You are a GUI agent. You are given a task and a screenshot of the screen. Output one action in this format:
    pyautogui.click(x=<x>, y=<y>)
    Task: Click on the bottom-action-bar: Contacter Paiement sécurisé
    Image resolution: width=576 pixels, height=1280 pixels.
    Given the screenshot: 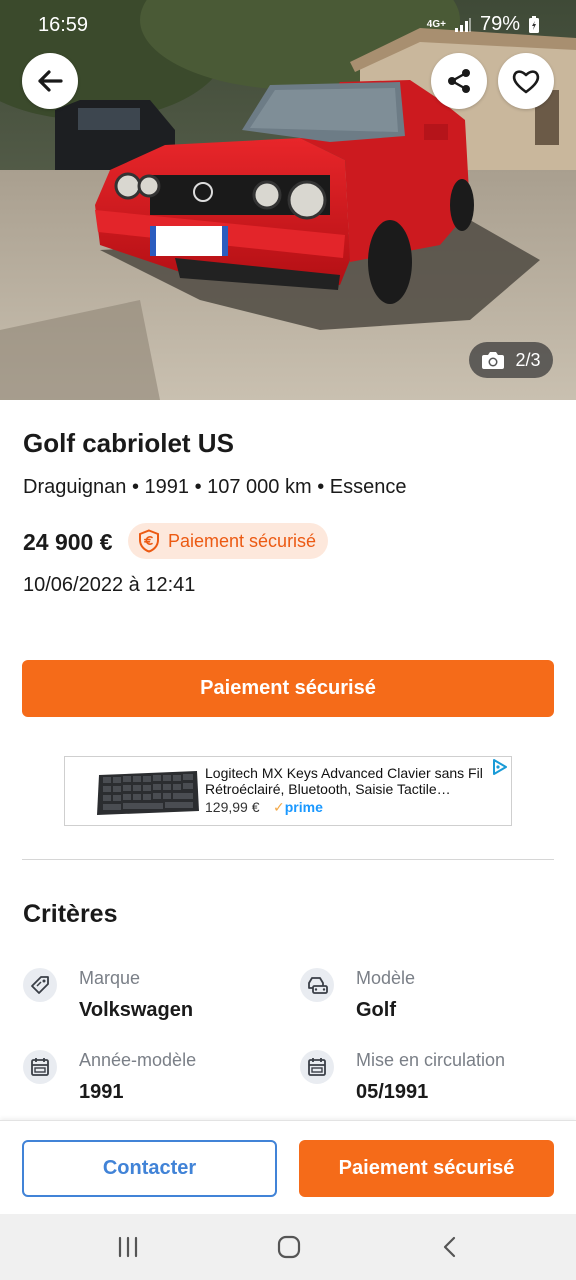 What is the action you would take?
    pyautogui.click(x=288, y=1167)
    